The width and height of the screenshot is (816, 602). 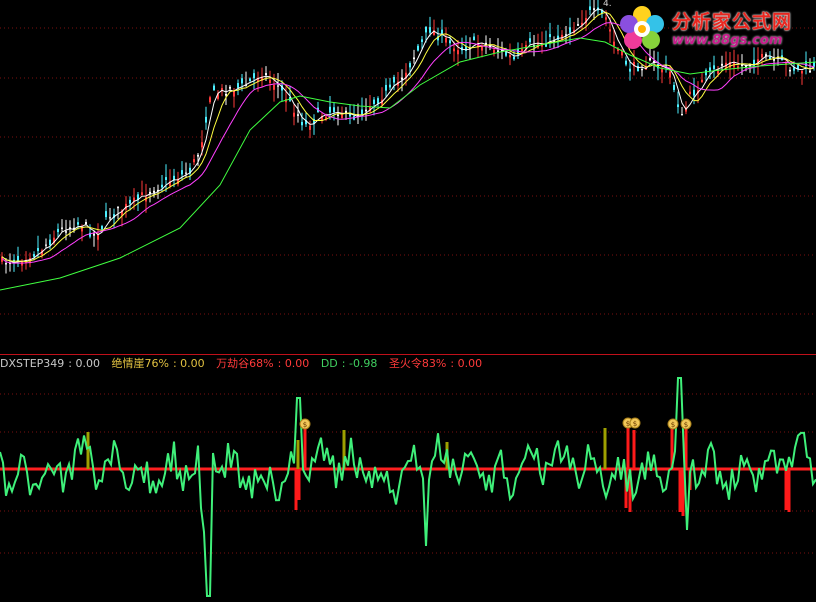 What do you see at coordinates (607, 4) in the screenshot?
I see `price-top-label: 4.` at bounding box center [607, 4].